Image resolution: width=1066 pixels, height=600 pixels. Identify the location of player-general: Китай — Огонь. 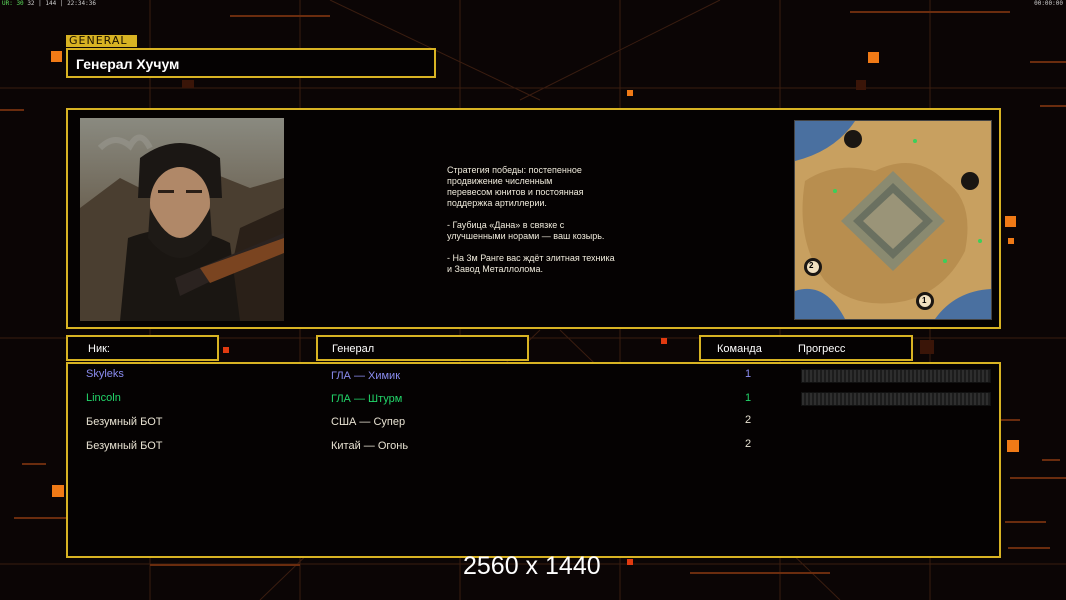
(370, 446).